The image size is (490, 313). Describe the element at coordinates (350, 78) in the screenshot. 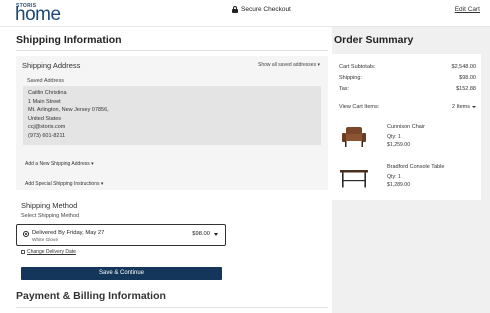

I see `shipping-label: Shipping:` at that location.